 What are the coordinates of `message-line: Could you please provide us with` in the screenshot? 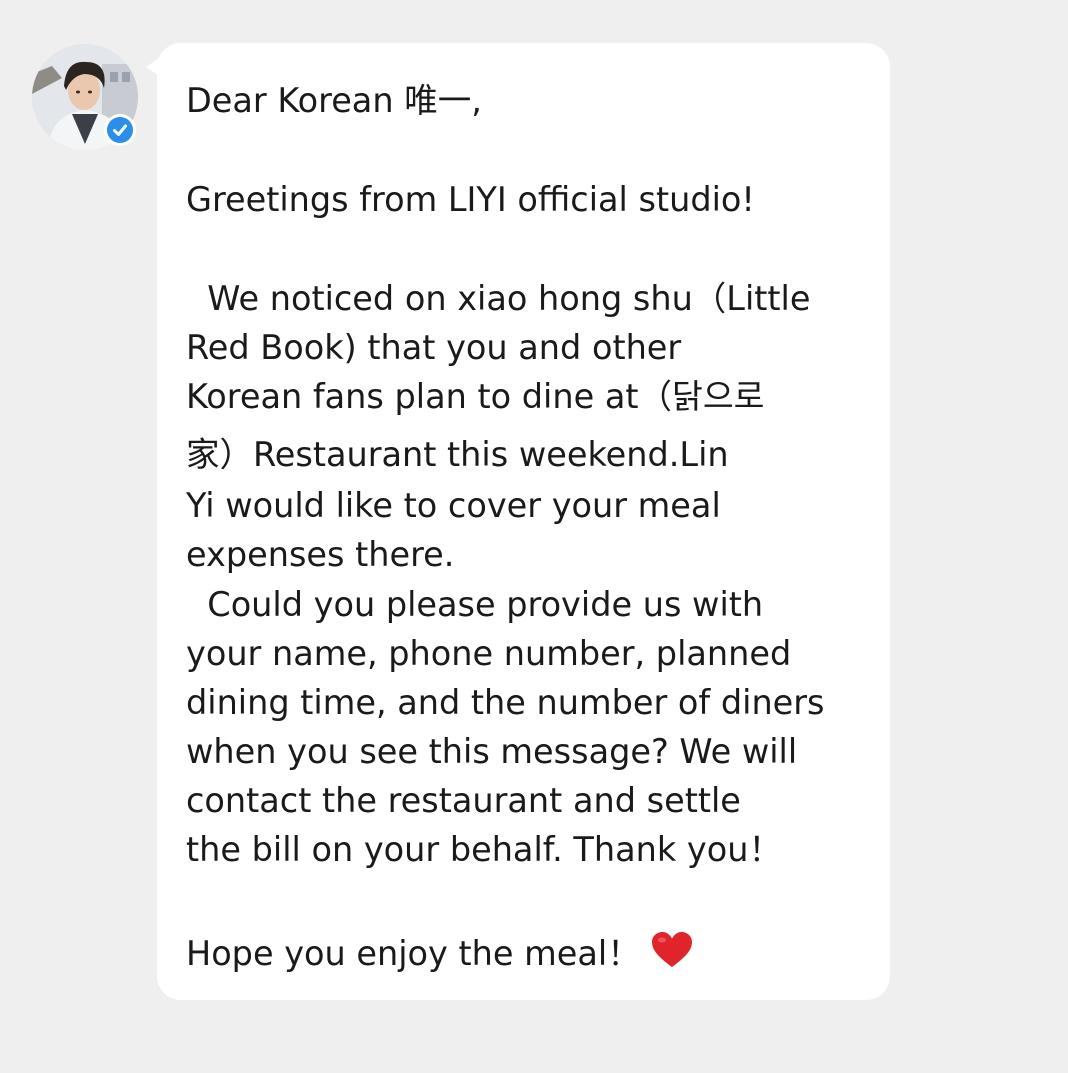 It's located at (475, 604).